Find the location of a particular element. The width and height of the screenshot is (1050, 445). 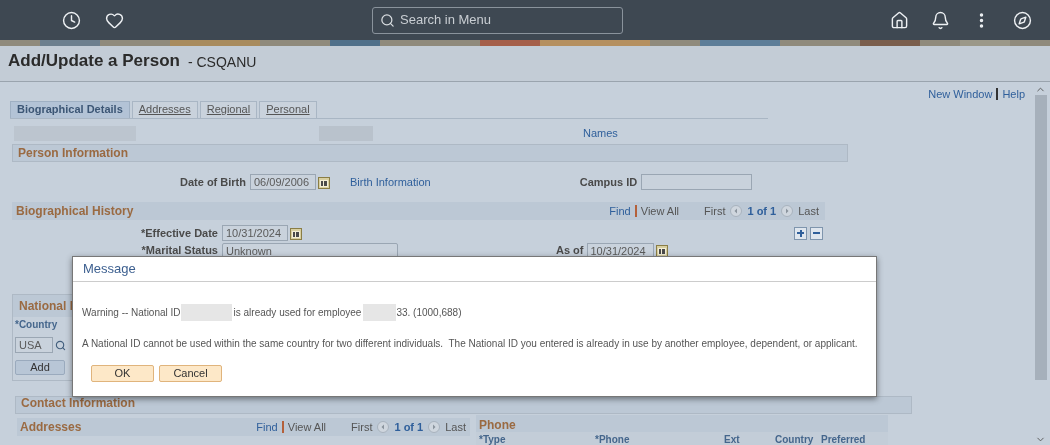

column-header: Ext is located at coordinates (732, 438).